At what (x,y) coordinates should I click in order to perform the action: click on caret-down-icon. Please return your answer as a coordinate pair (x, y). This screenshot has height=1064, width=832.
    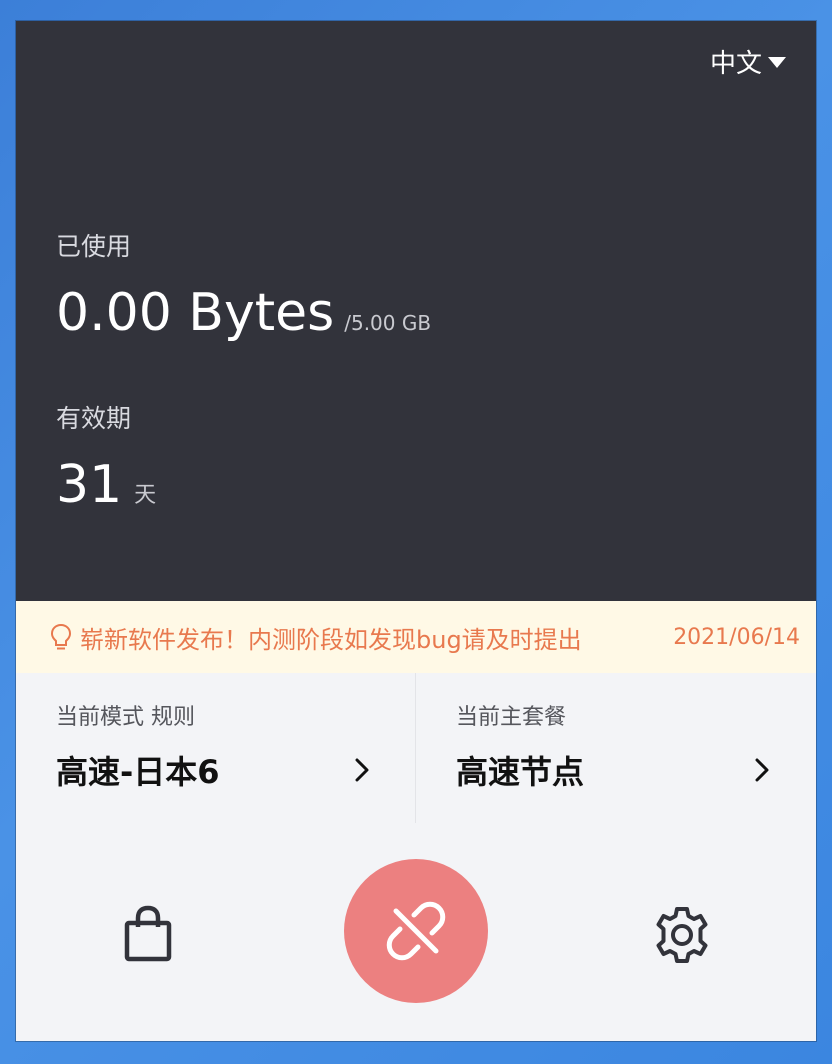
    Looking at the image, I should click on (777, 62).